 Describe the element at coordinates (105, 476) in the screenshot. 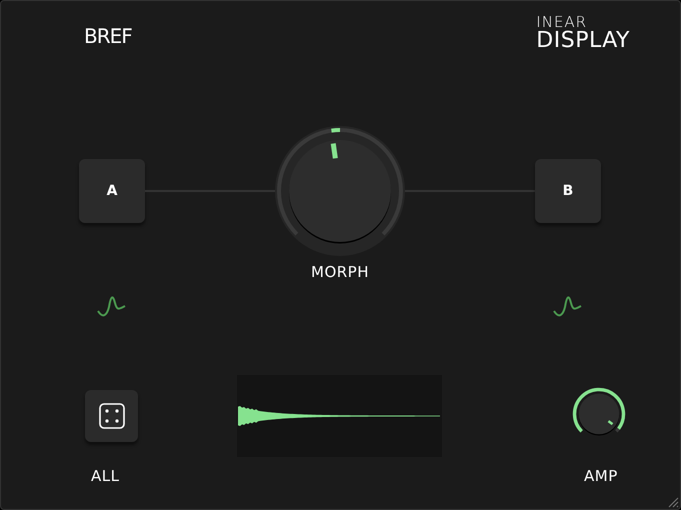

I see `randomize-label: ALL` at that location.